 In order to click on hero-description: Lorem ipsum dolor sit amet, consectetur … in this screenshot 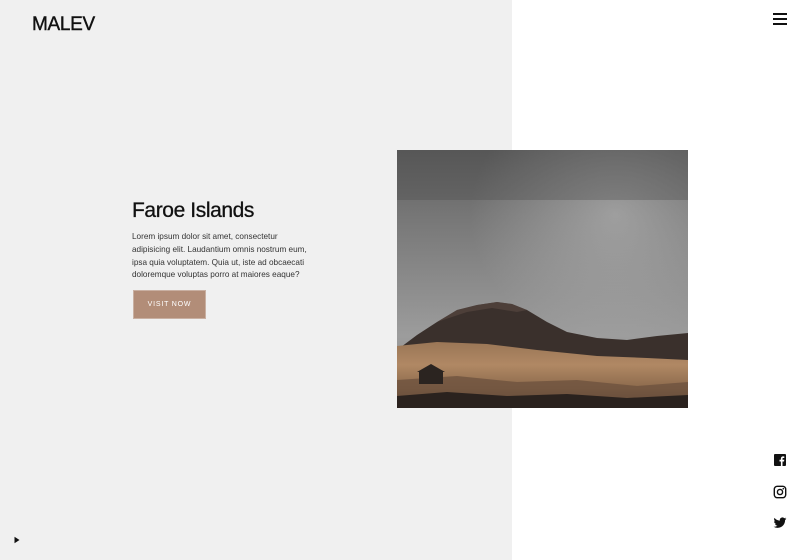, I will do `click(219, 256)`.